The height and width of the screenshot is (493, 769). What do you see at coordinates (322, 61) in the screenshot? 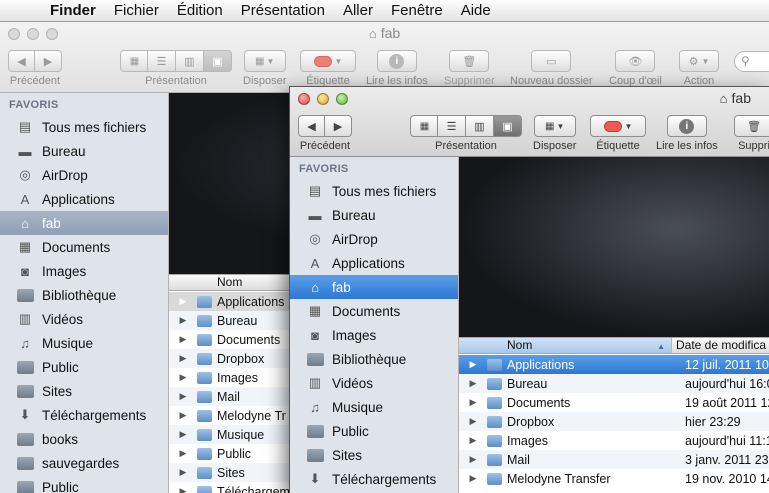
I see `label-color-icon` at bounding box center [322, 61].